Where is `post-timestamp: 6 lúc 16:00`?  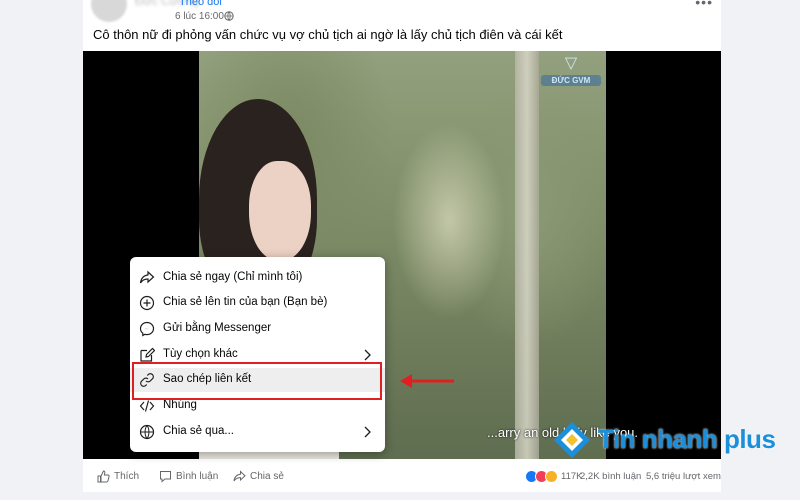
post-timestamp: 6 lúc 16:00 is located at coordinates (199, 16).